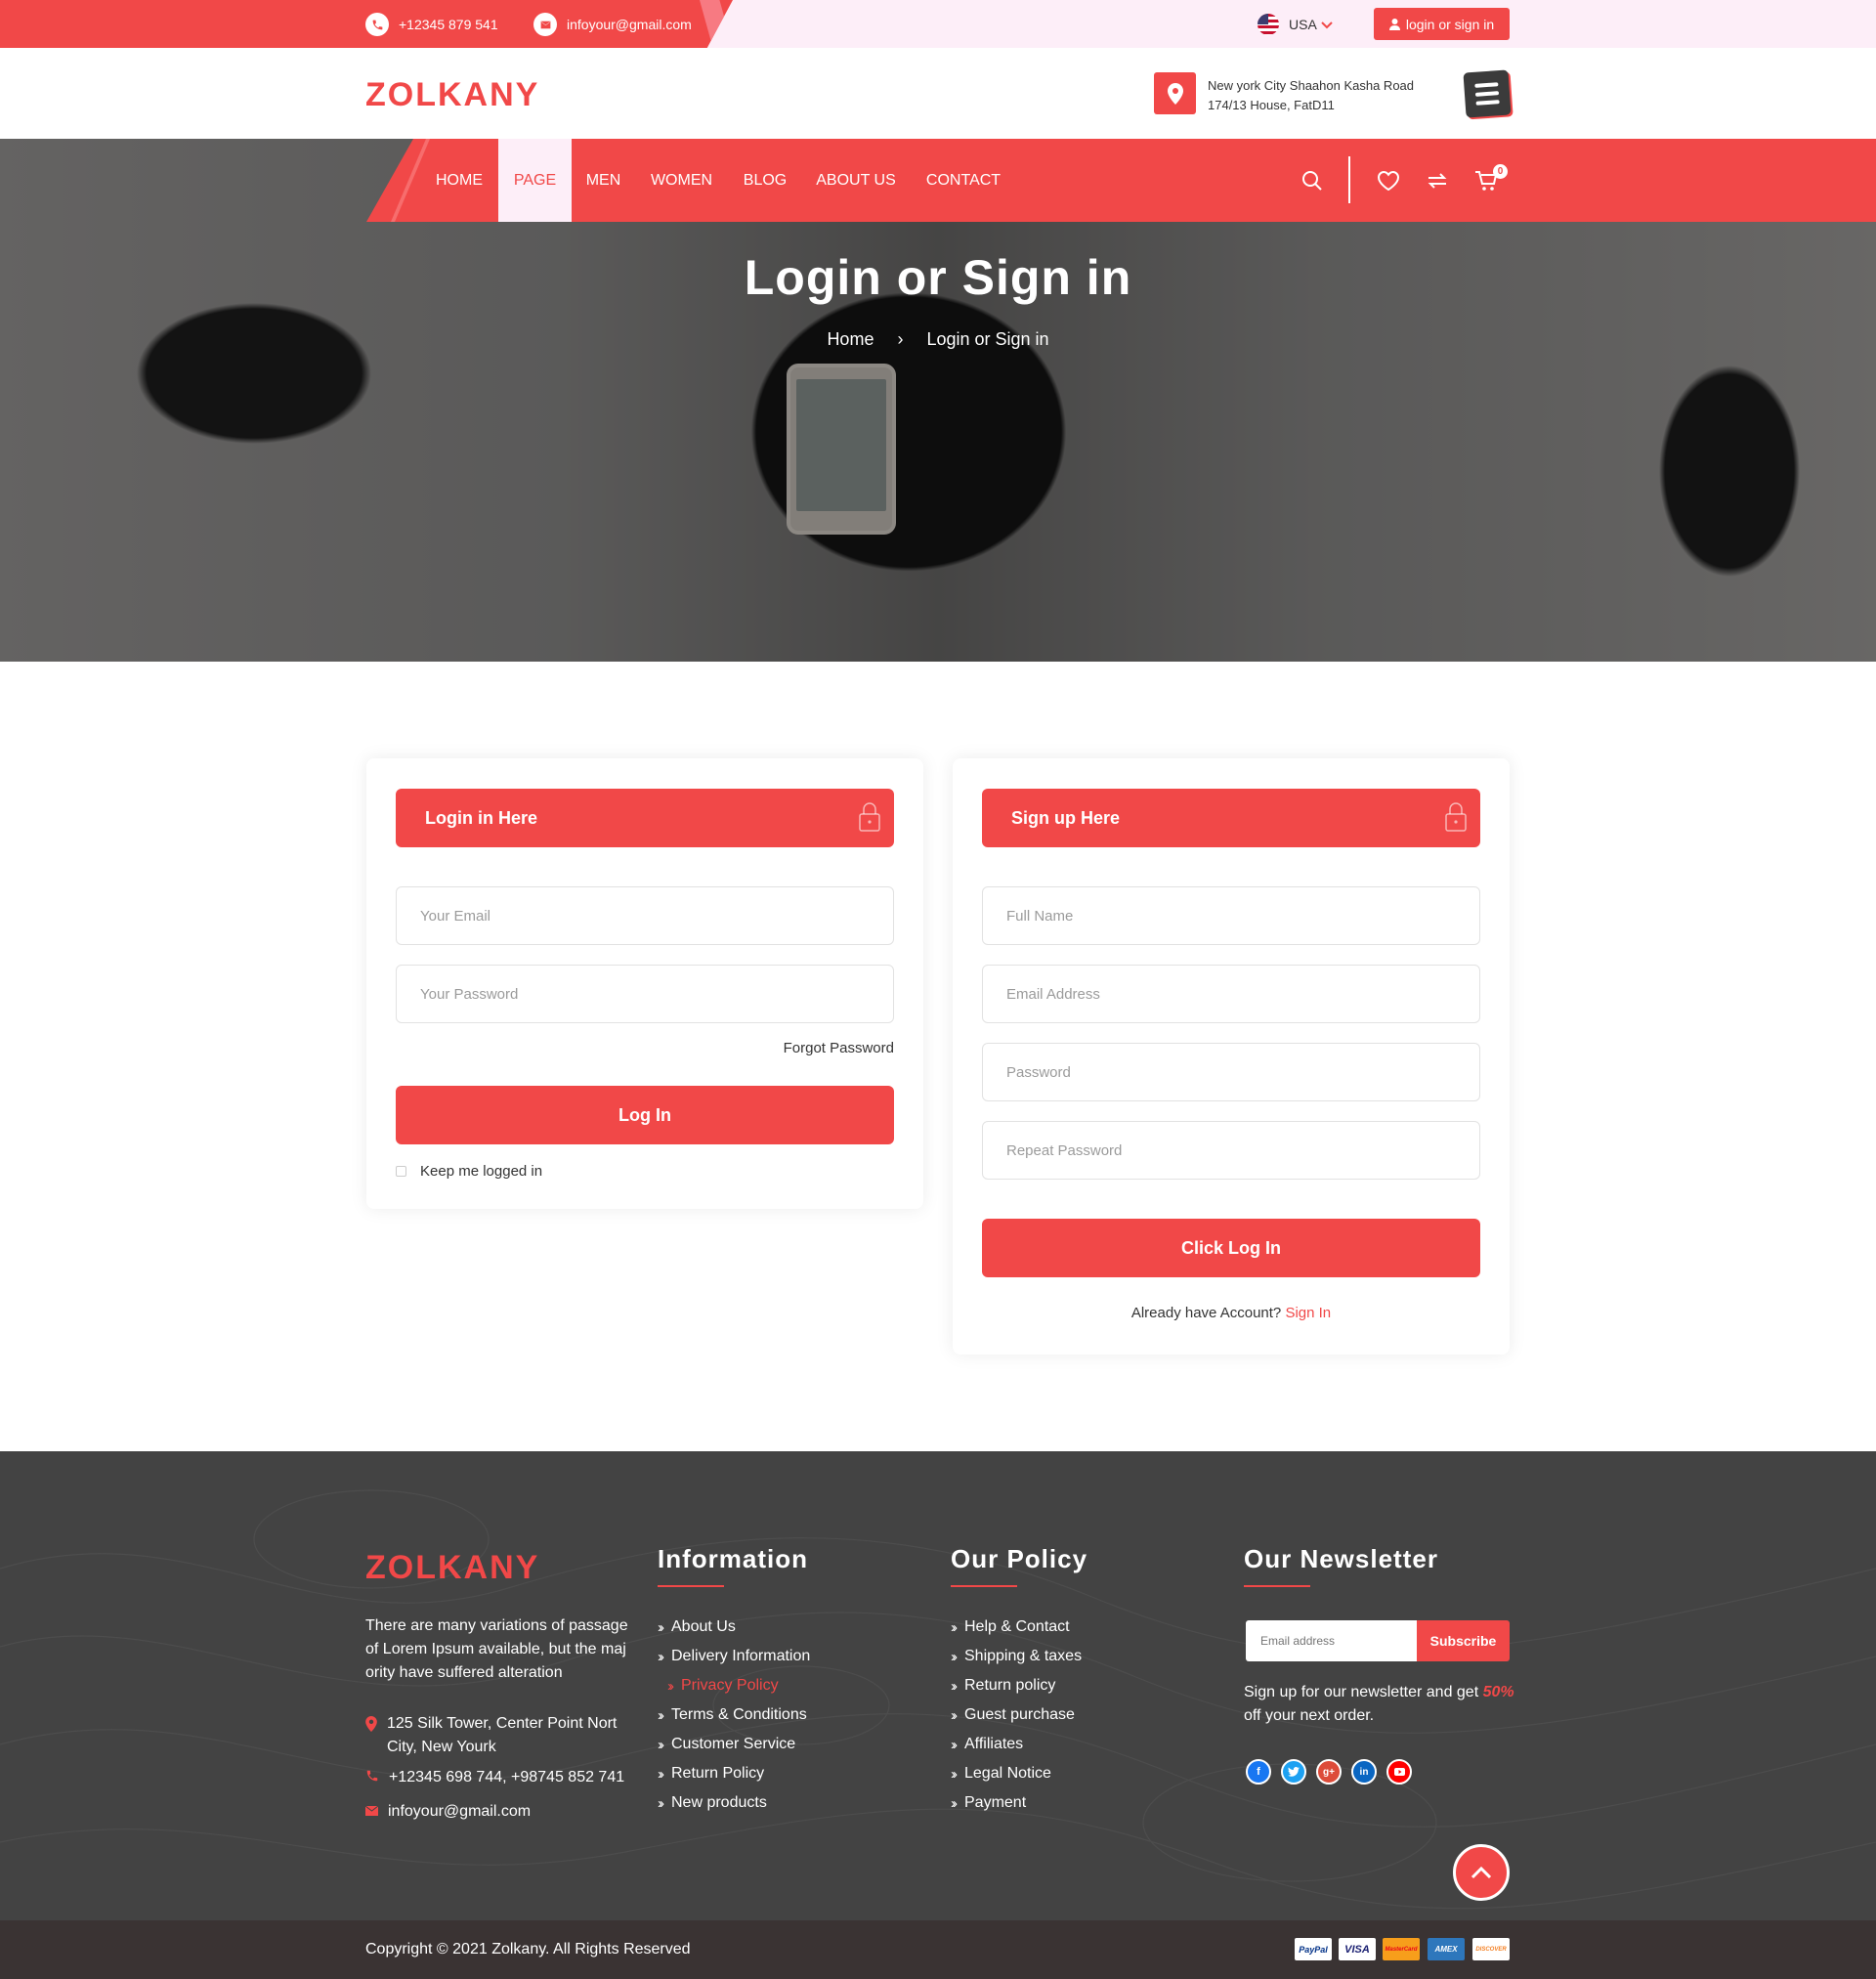 Image resolution: width=1876 pixels, height=1979 pixels. I want to click on login-heading: Login in Here, so click(481, 817).